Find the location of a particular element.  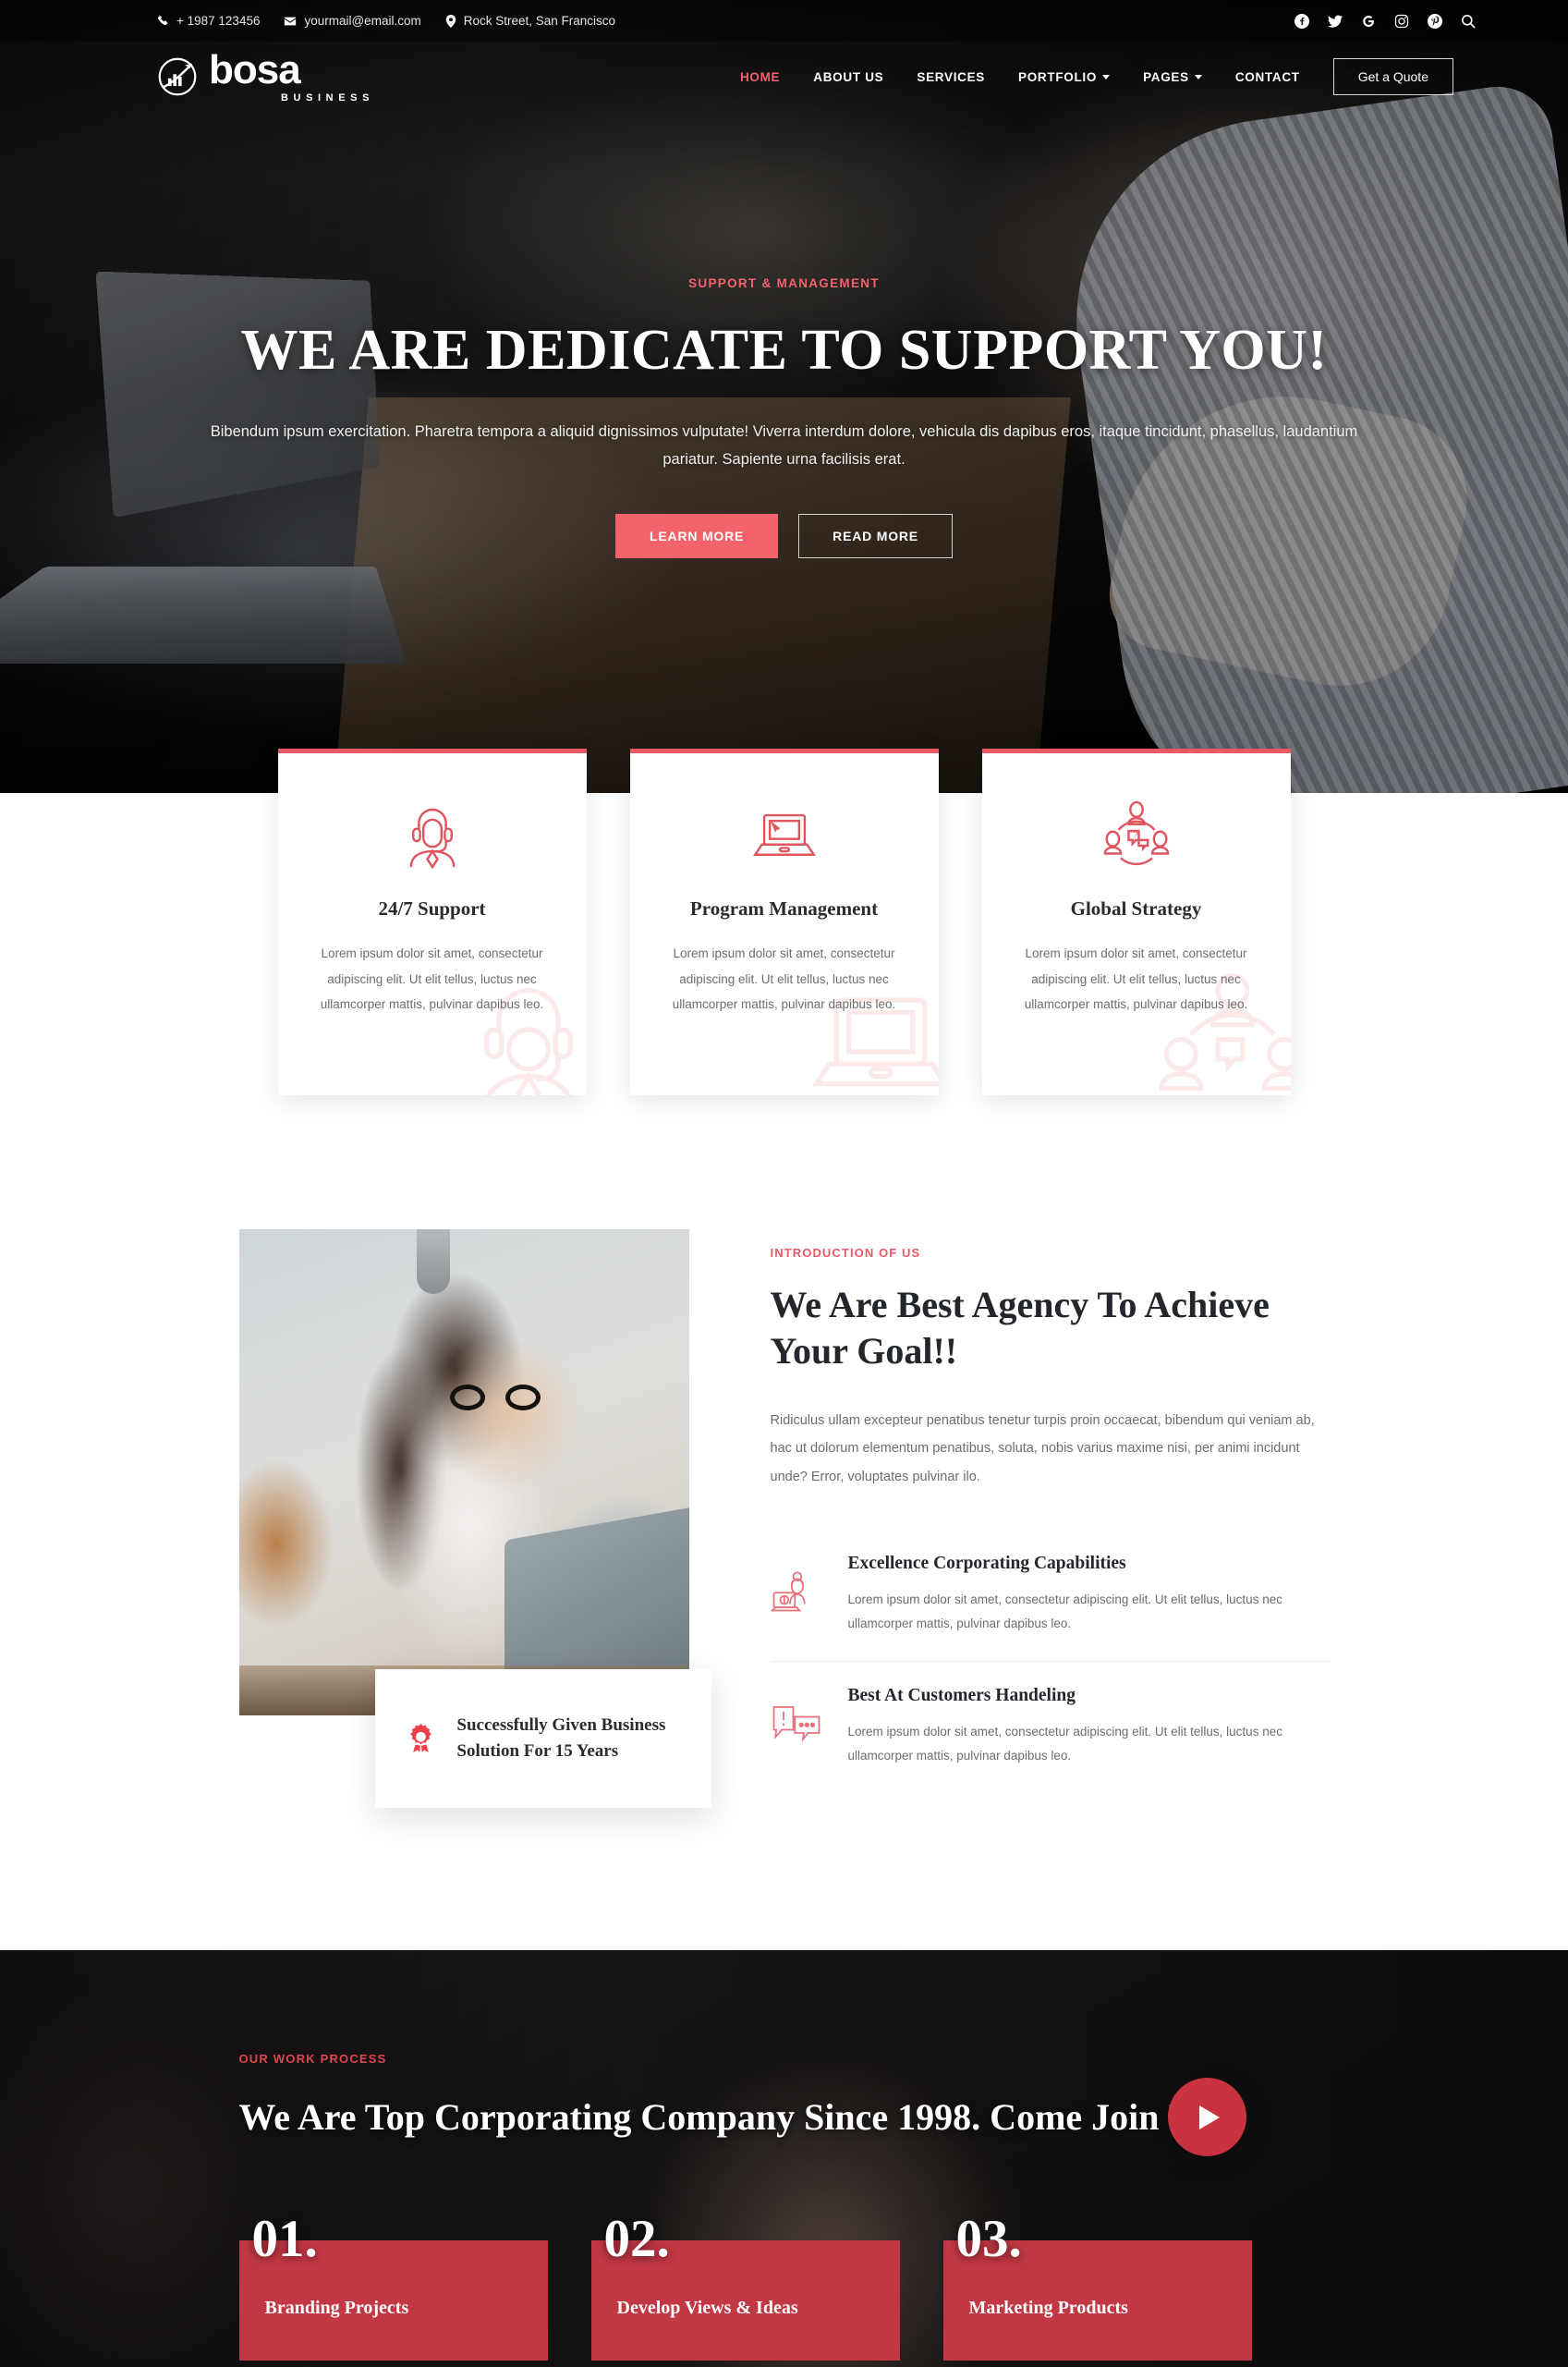

step-number: 01. is located at coordinates (284, 2240).